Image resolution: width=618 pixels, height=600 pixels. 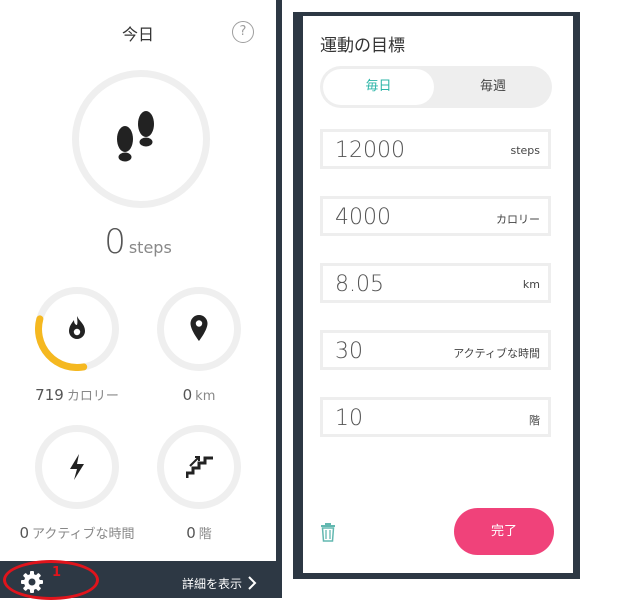 I want to click on calories-unit: カロリー, so click(x=92, y=396).